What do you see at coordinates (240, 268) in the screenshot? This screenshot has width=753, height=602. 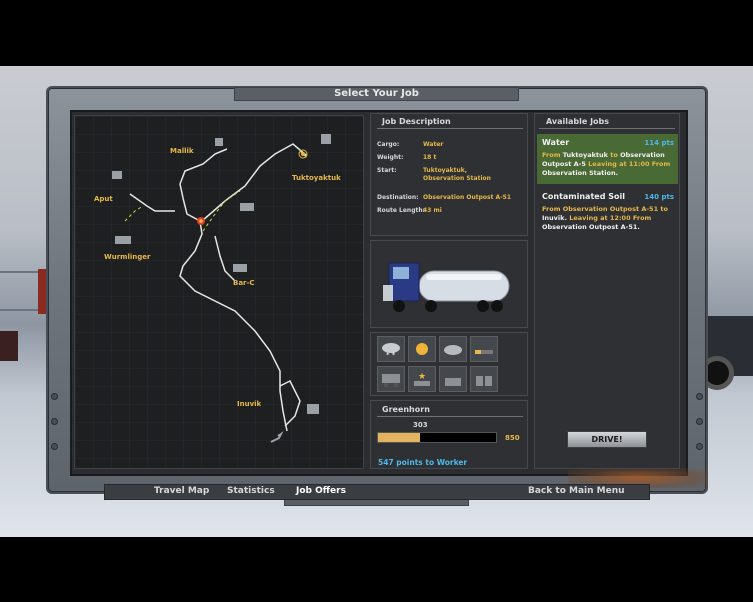 I see `helicopter-icon` at bounding box center [240, 268].